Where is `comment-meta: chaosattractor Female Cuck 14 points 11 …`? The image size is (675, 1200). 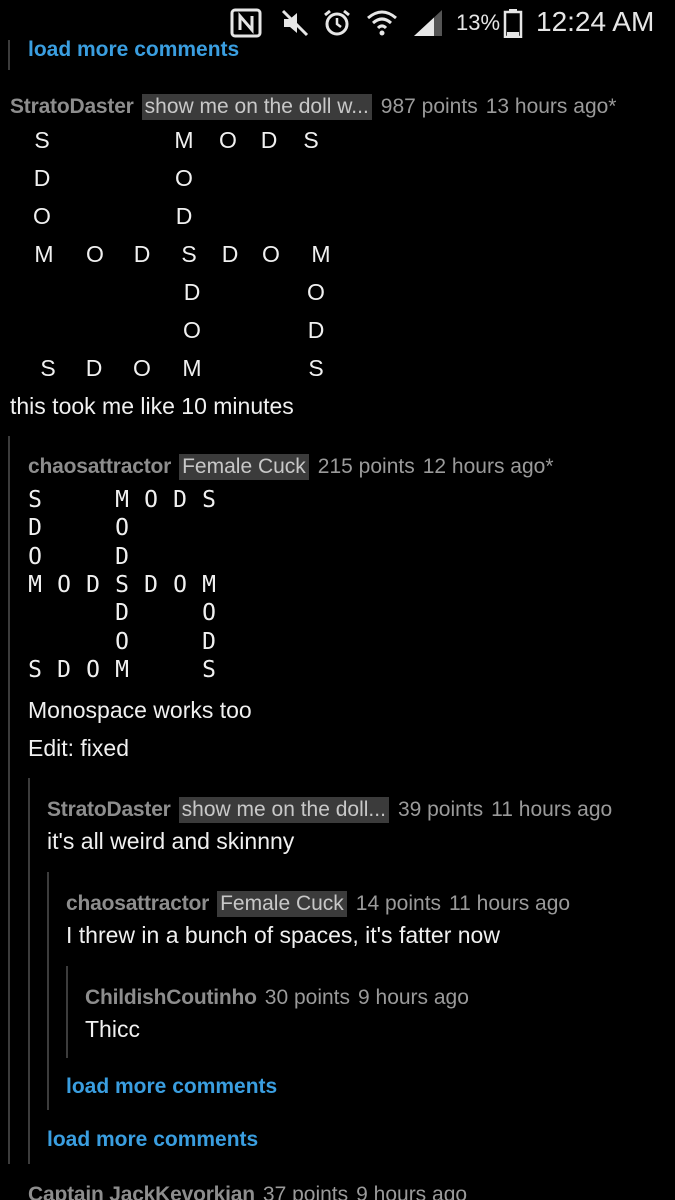
comment-meta: chaosattractor Female Cuck 14 points 11 … is located at coordinates (318, 904).